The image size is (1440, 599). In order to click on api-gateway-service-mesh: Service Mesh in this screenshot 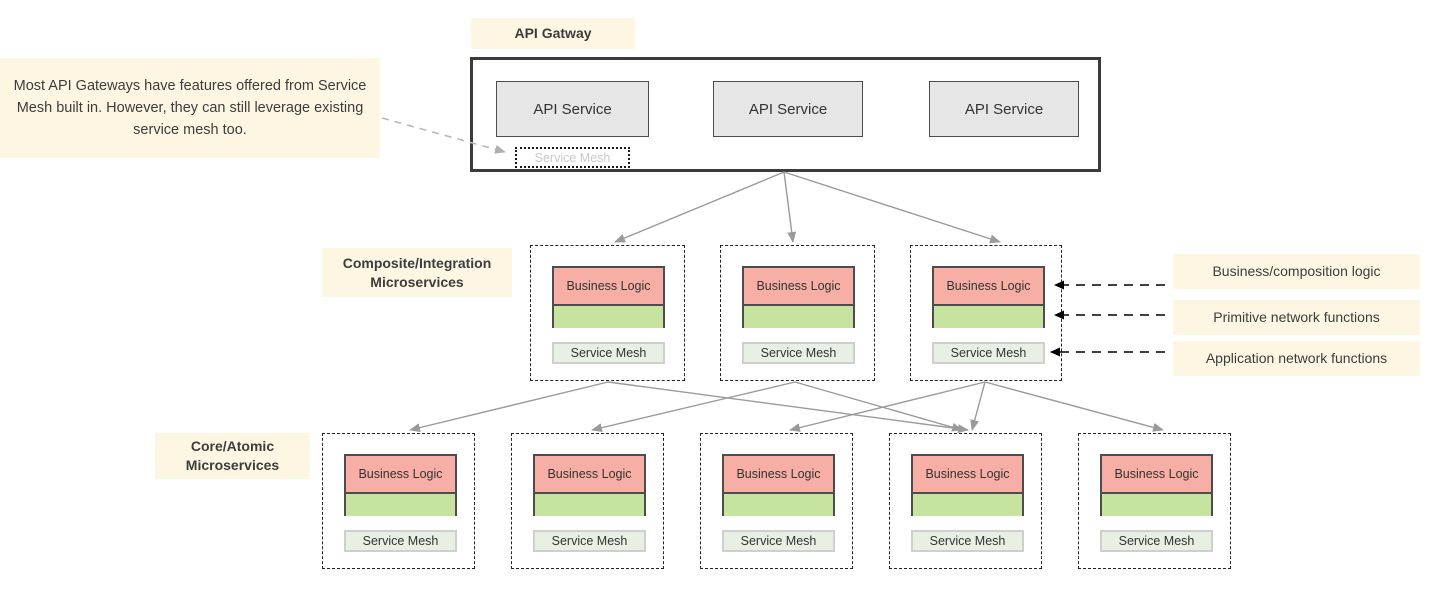, I will do `click(572, 157)`.